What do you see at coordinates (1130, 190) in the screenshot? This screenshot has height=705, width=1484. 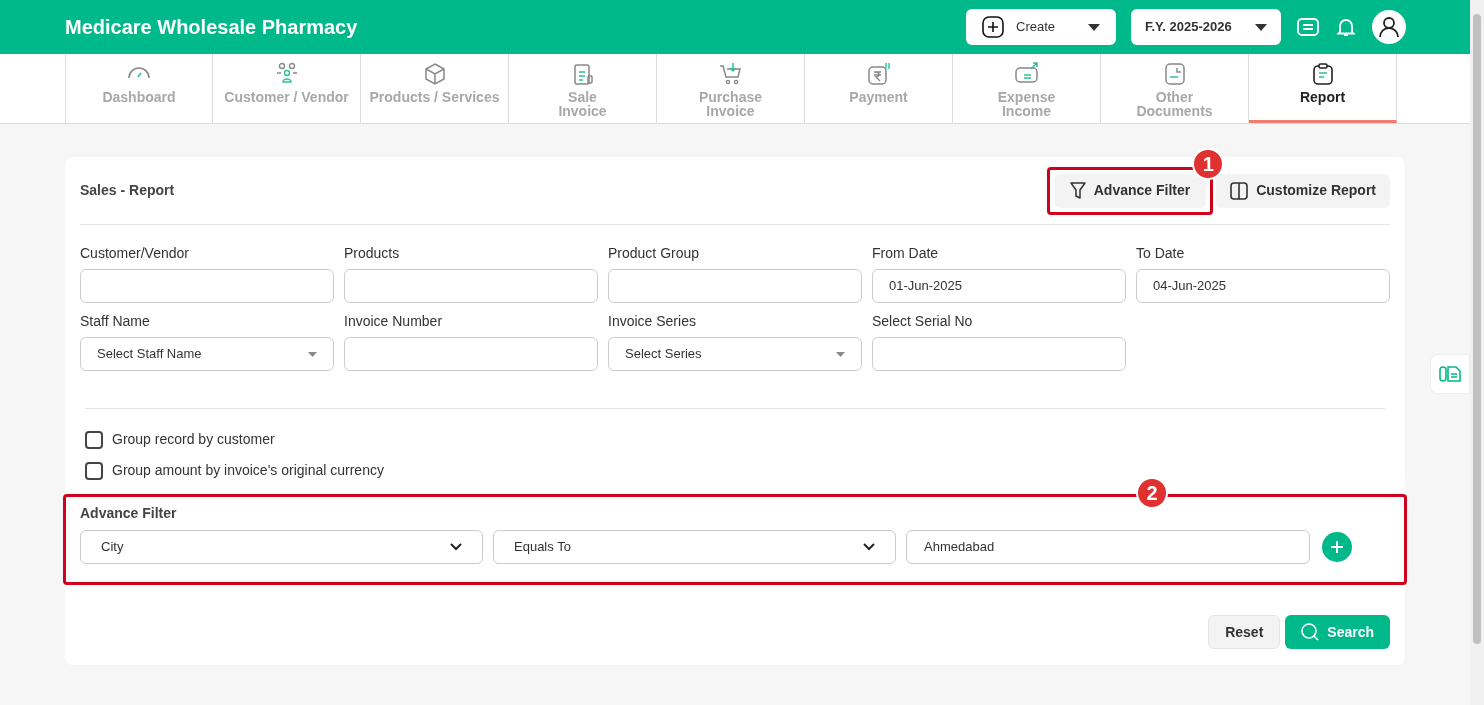 I see `advance-filter-button: Advance Filter` at bounding box center [1130, 190].